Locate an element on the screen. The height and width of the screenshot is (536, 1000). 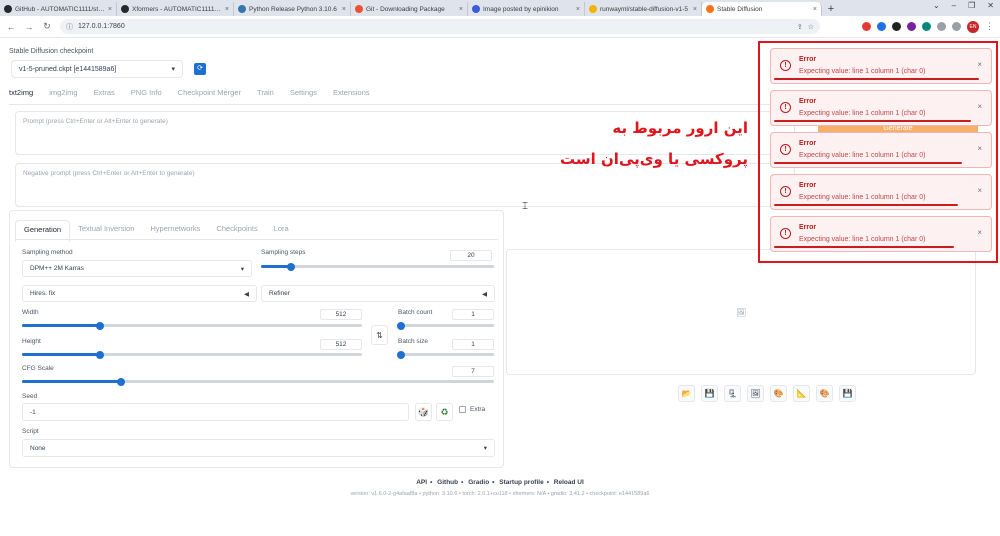
hires-fix-accordion: Hires. fix ◀ is located at coordinates (139, 293).